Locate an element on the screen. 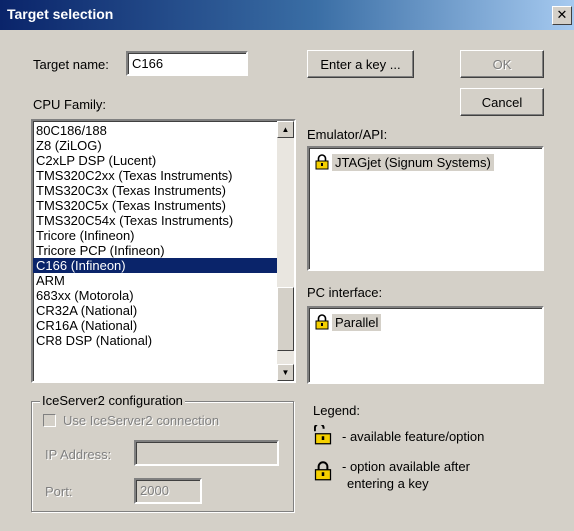 The image size is (574, 531). arrow-down-icon: ▼ is located at coordinates (285, 372).